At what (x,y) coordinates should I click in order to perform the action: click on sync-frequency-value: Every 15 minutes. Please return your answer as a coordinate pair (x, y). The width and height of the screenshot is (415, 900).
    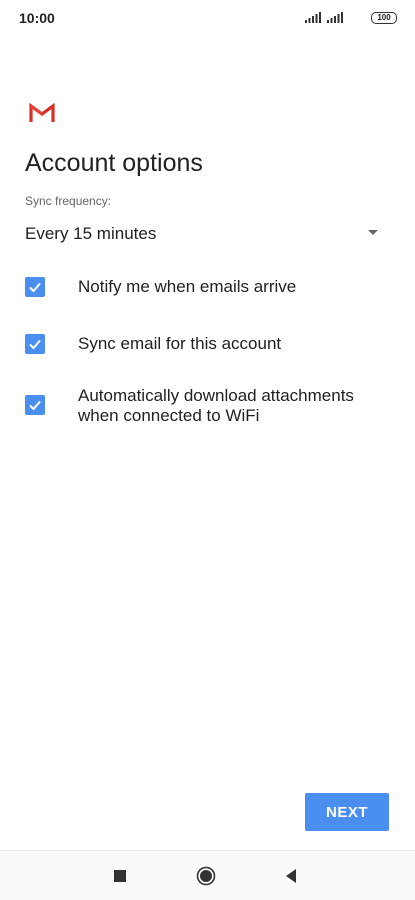
    Looking at the image, I should click on (91, 233).